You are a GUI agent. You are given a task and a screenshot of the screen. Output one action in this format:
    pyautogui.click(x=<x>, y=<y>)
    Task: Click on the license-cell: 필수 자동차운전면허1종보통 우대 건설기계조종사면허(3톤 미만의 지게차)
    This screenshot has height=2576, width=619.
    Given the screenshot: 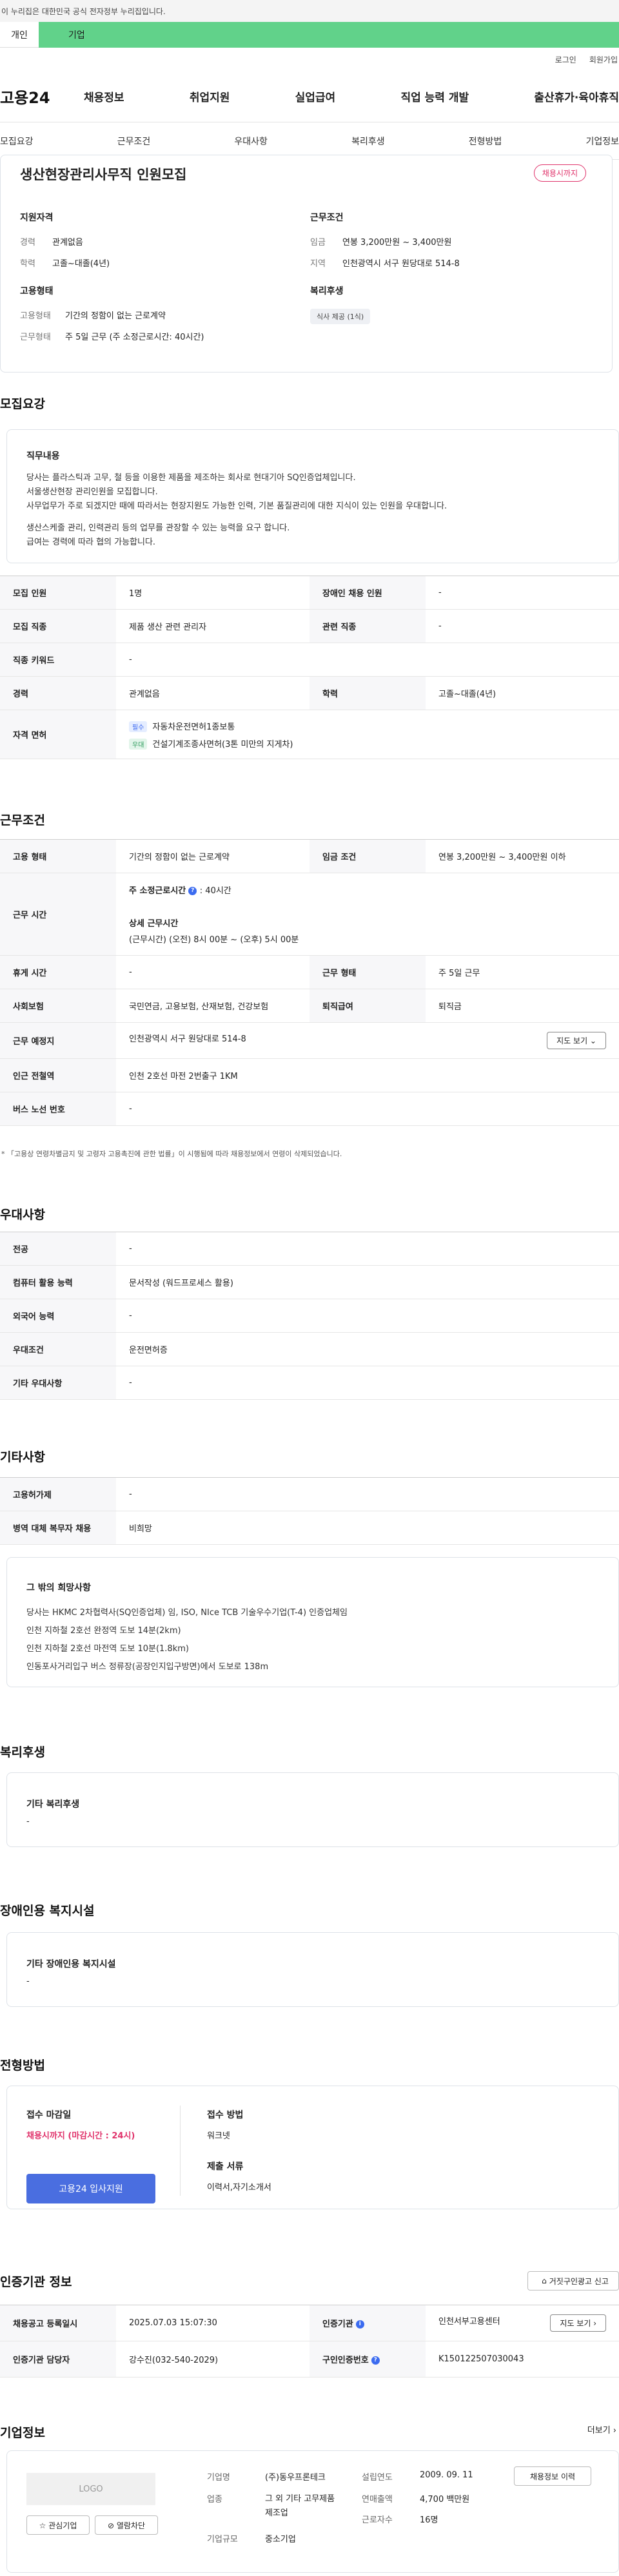 What is the action you would take?
    pyautogui.click(x=367, y=734)
    